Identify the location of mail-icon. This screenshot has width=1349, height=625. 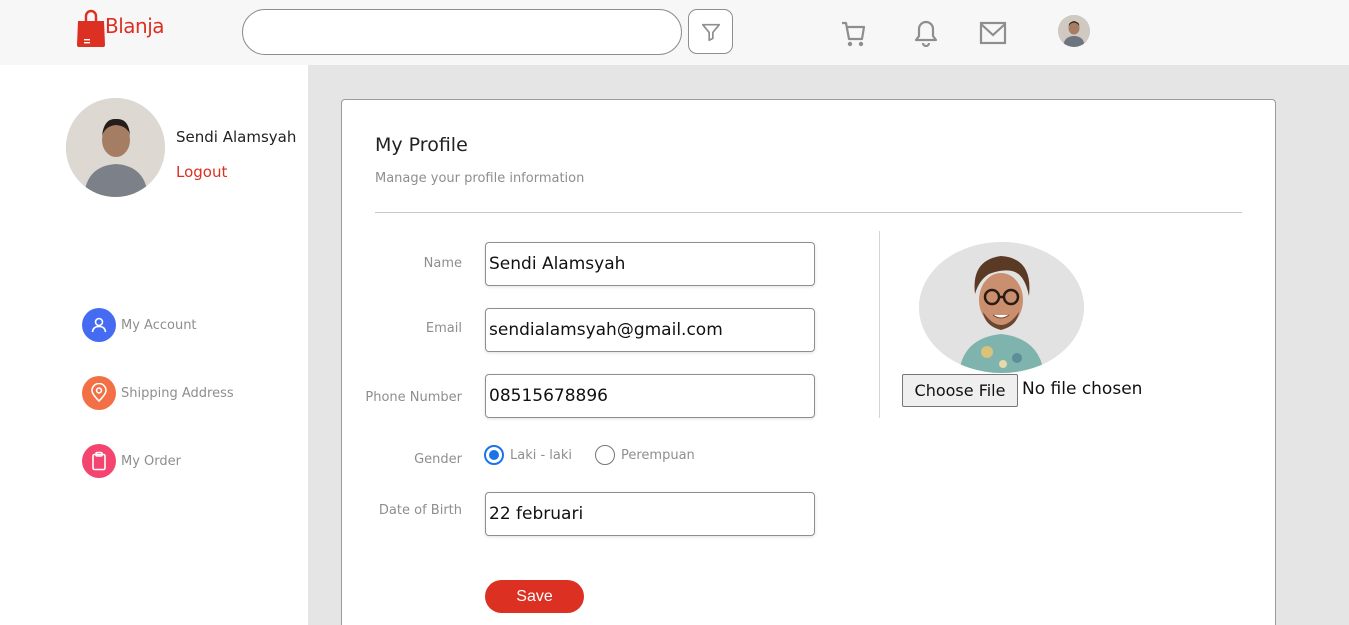
(993, 33).